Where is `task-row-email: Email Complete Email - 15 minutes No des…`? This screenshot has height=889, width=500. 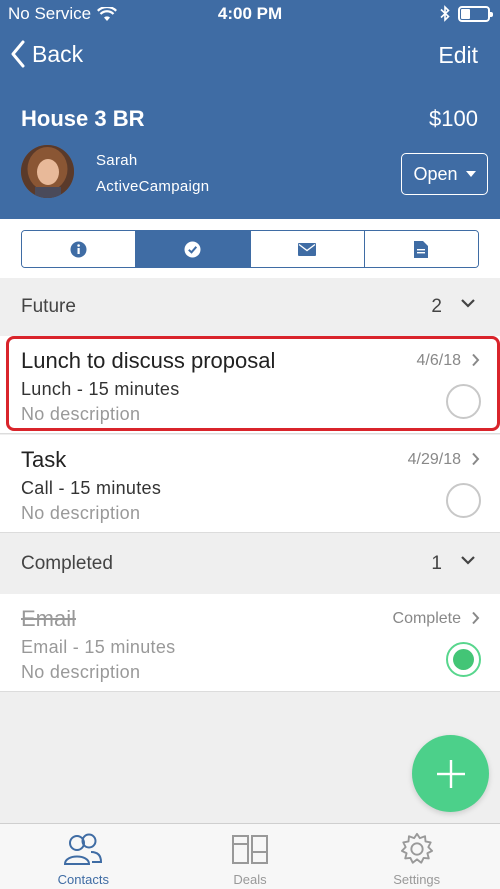 task-row-email: Email Complete Email - 15 minutes No des… is located at coordinates (250, 643).